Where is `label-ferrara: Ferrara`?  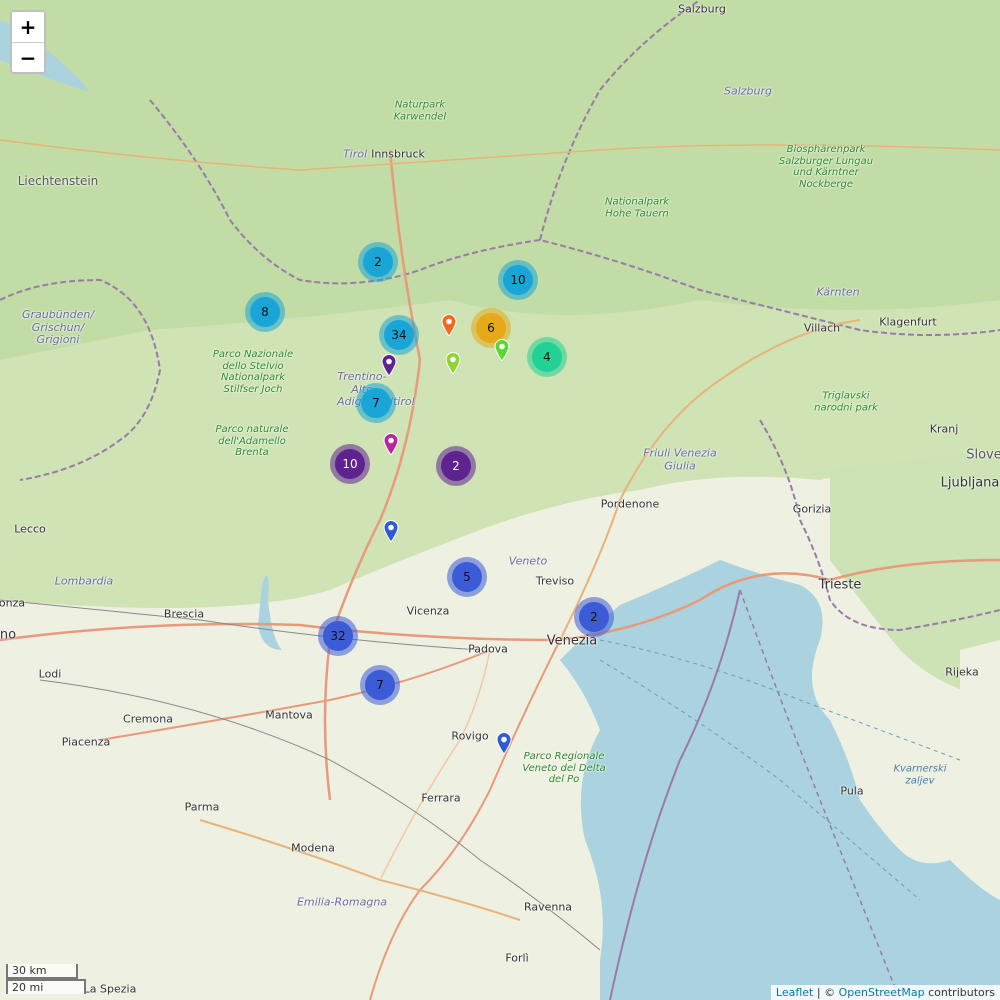
label-ferrara: Ferrara is located at coordinates (441, 798).